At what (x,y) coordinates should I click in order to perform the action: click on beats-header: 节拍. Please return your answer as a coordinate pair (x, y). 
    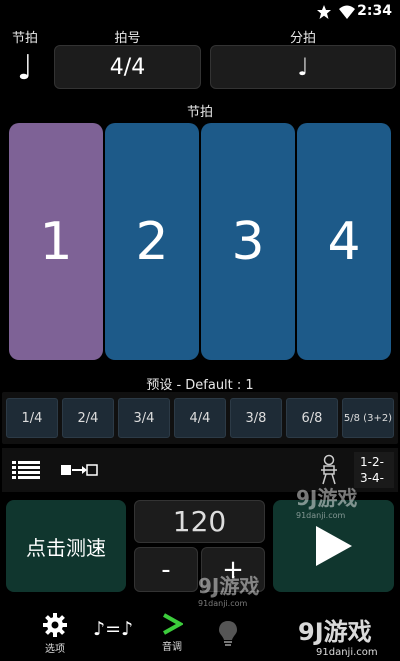
    Looking at the image, I should click on (199, 112).